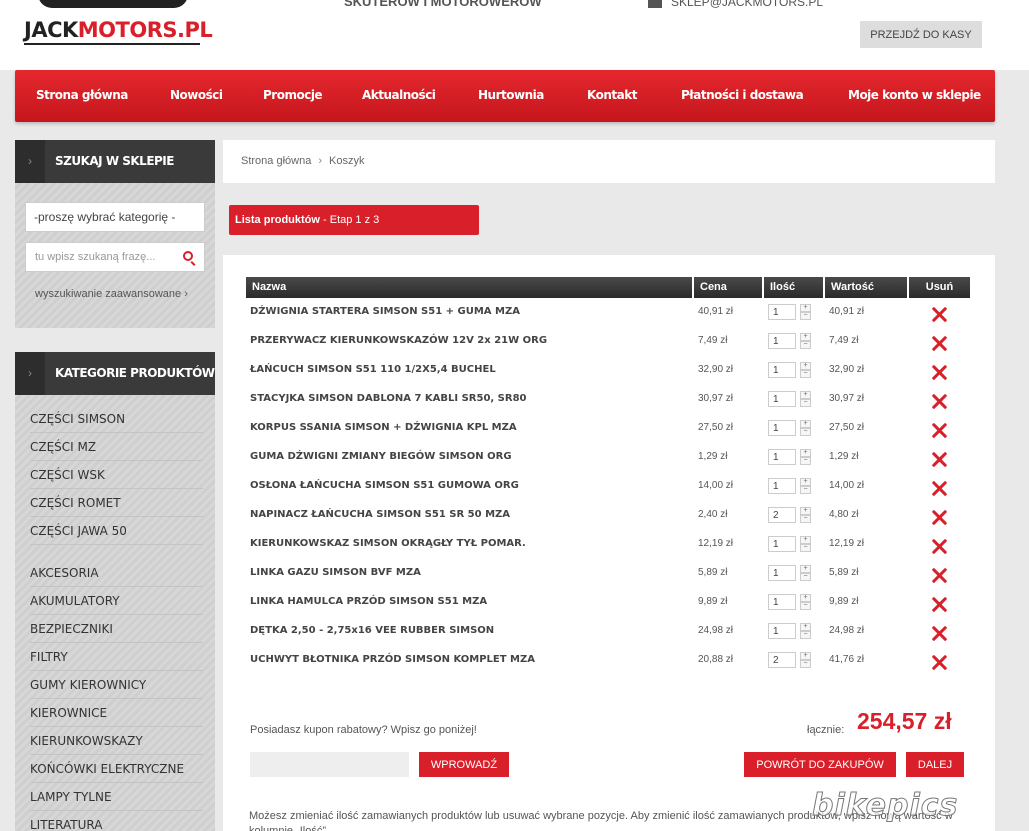  I want to click on product-name: KORPUS SSANIA SIMSON + DŹWIGNIA KPL MZA, so click(383, 427).